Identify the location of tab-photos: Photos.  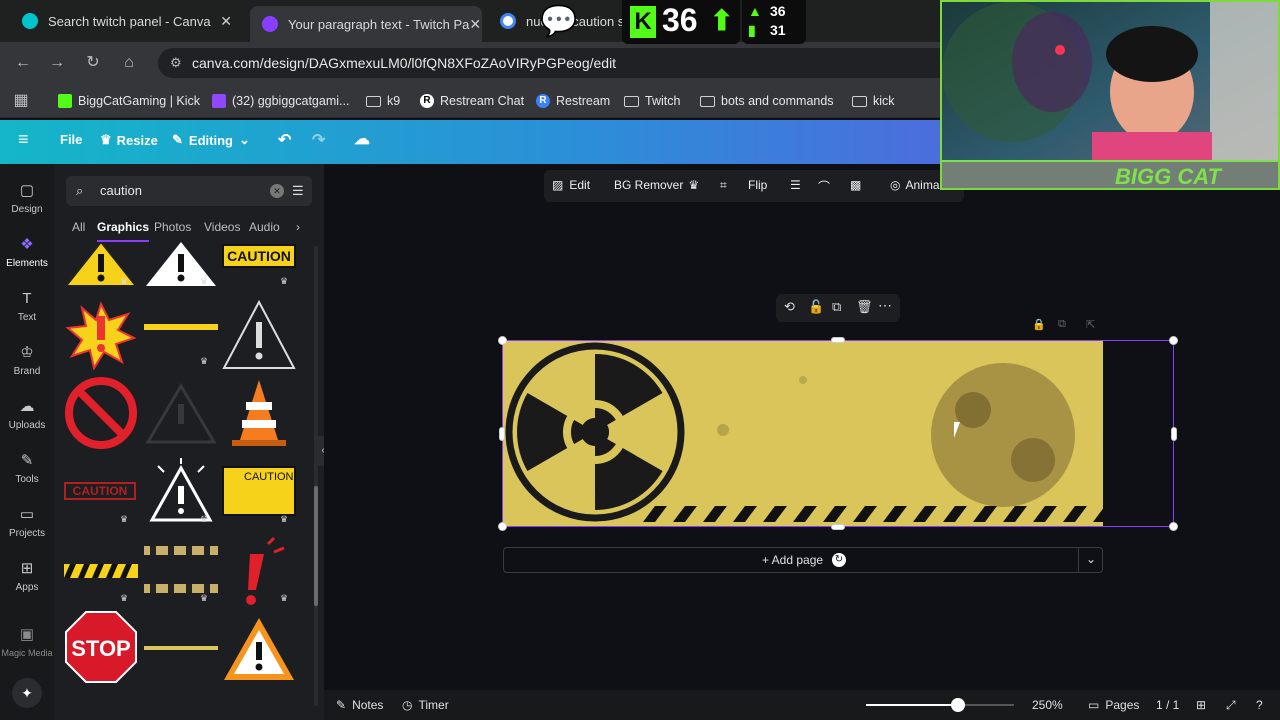
(172, 227).